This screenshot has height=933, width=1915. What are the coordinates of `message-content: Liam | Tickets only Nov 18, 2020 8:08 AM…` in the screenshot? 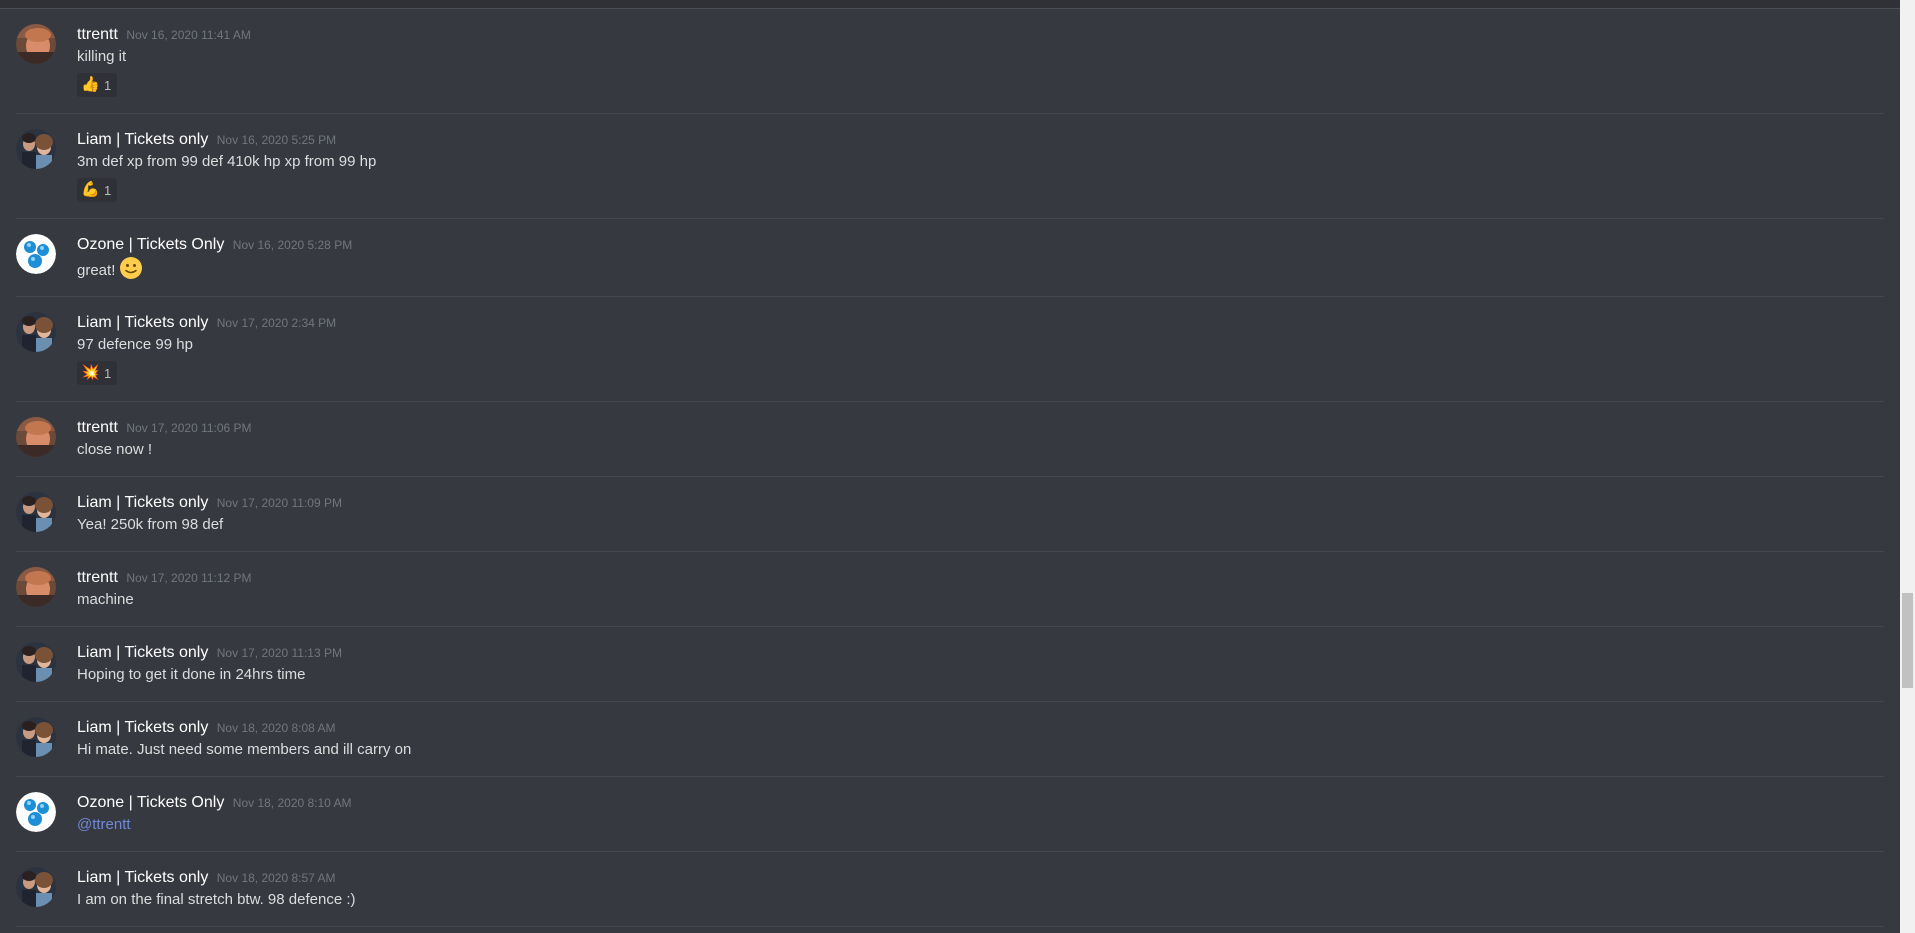 It's located at (980, 738).